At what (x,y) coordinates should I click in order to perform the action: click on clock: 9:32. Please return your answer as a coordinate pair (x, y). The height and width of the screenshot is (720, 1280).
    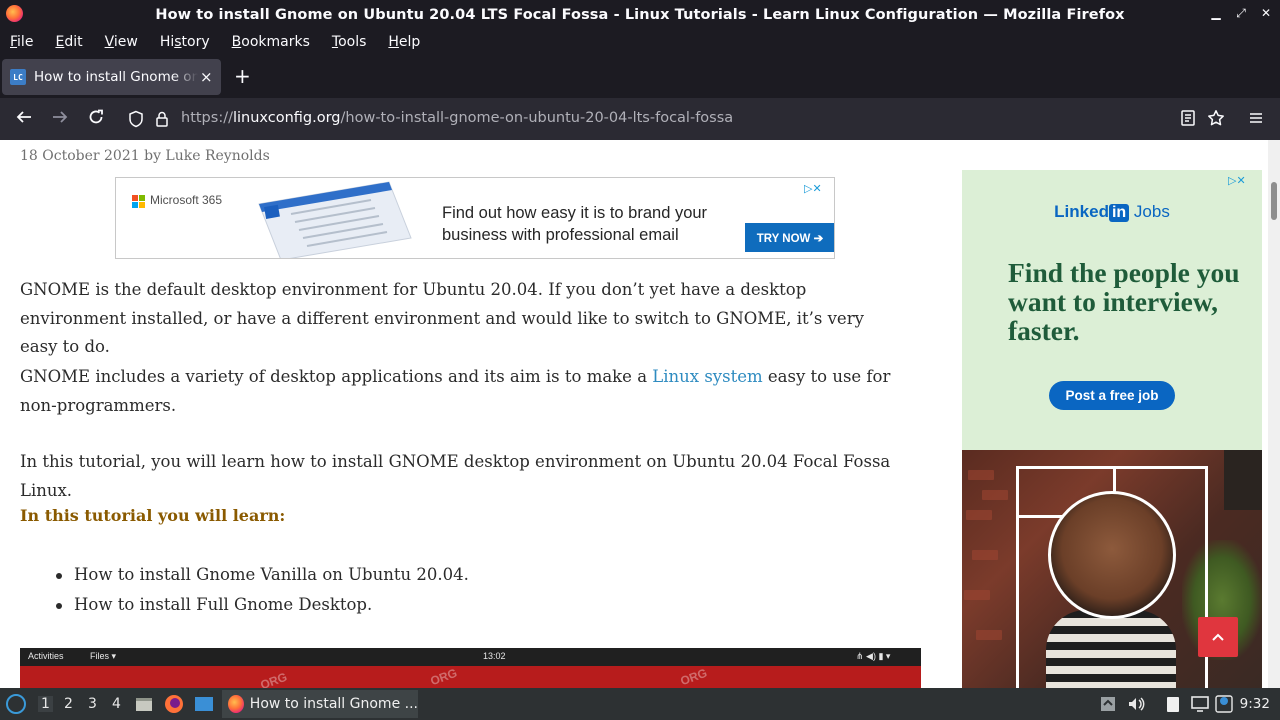
    Looking at the image, I should click on (1255, 704).